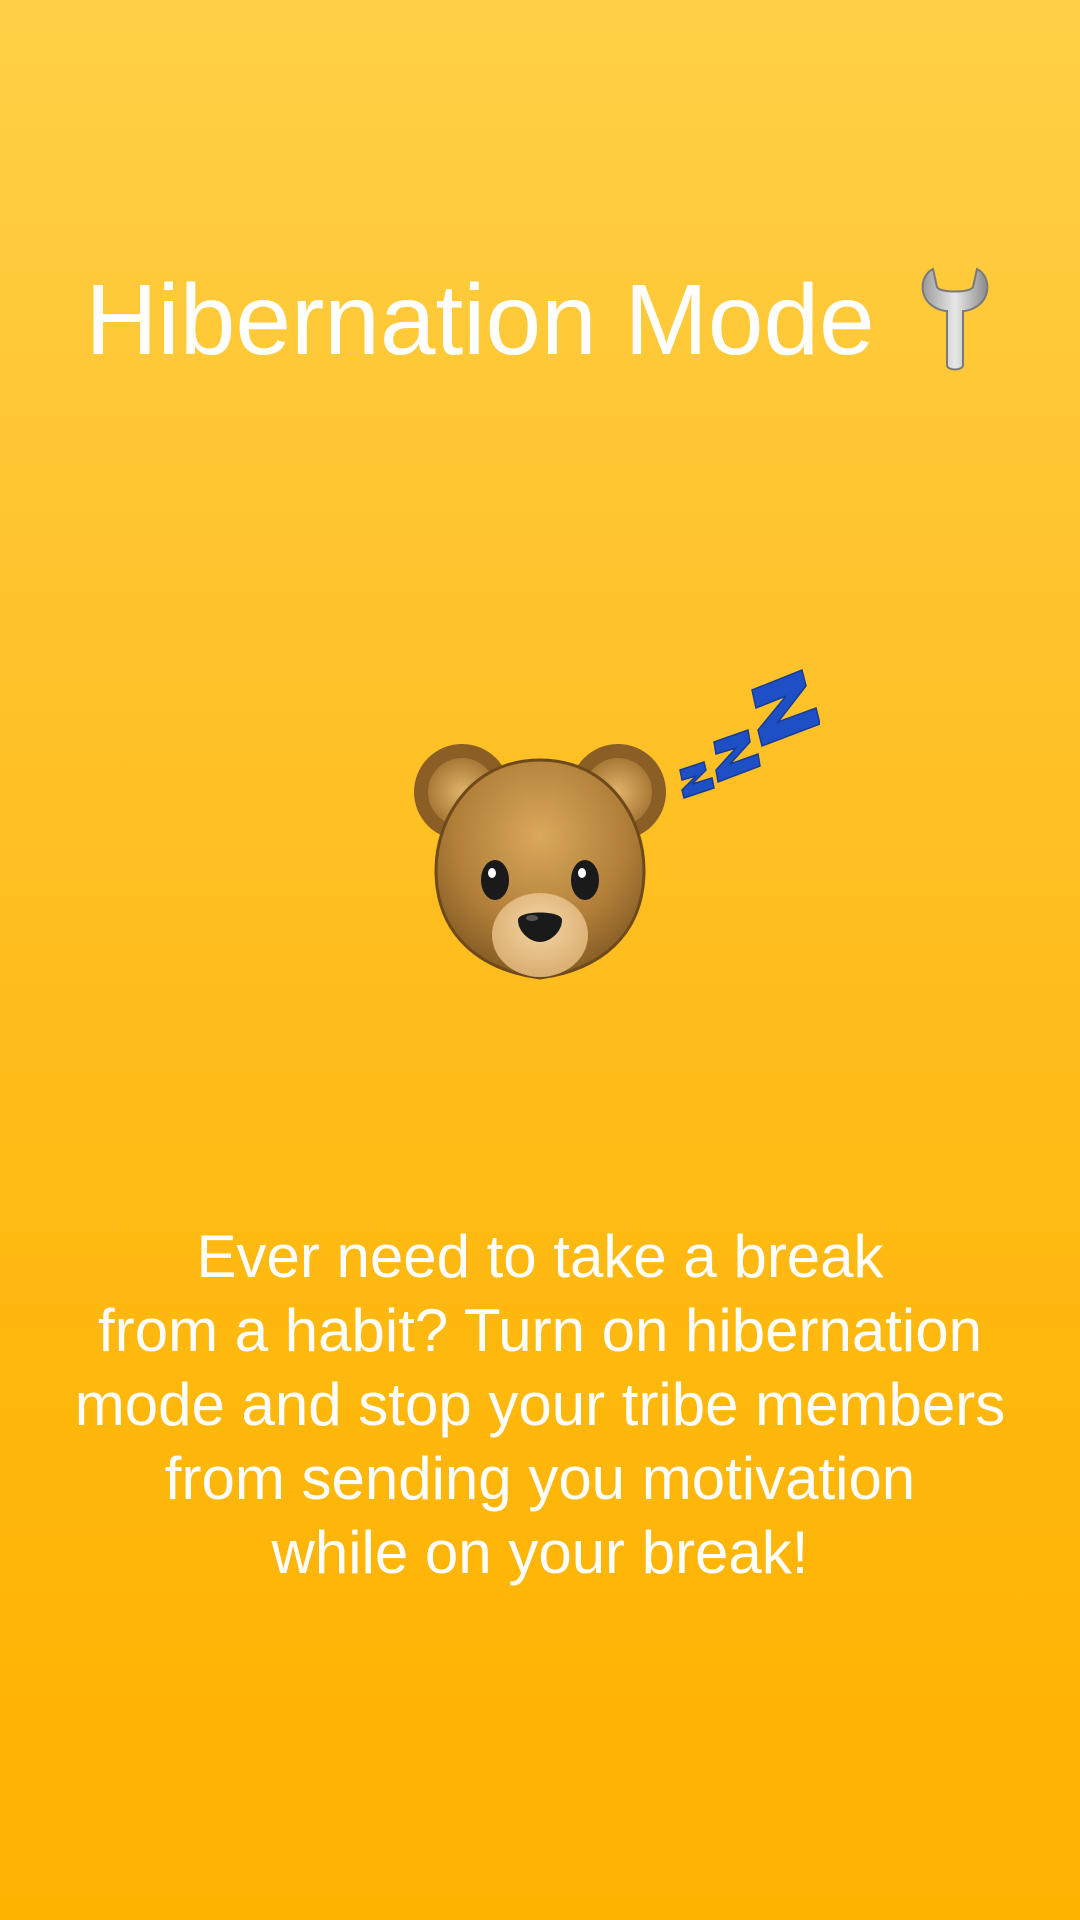  I want to click on hibernation-illustration, so click(615, 825).